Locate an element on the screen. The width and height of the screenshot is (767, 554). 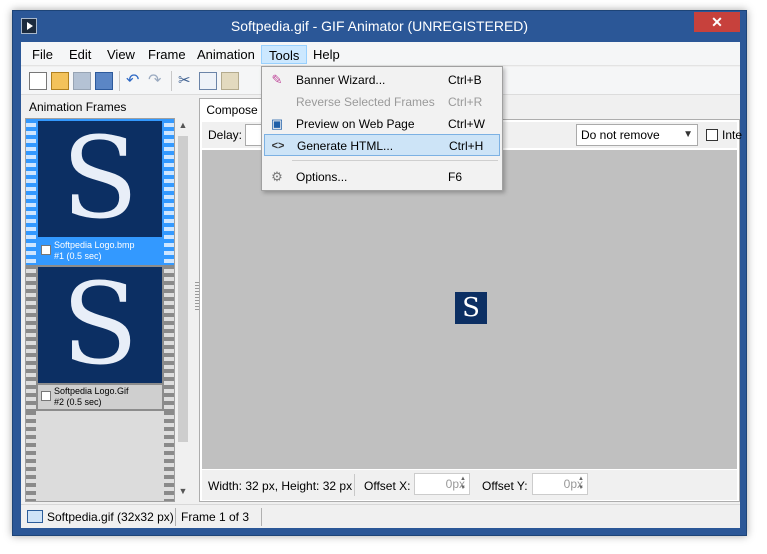
frame-caption: Softpedia Logo.bmp #1 (0.5 sec) is located at coordinates (100, 251).